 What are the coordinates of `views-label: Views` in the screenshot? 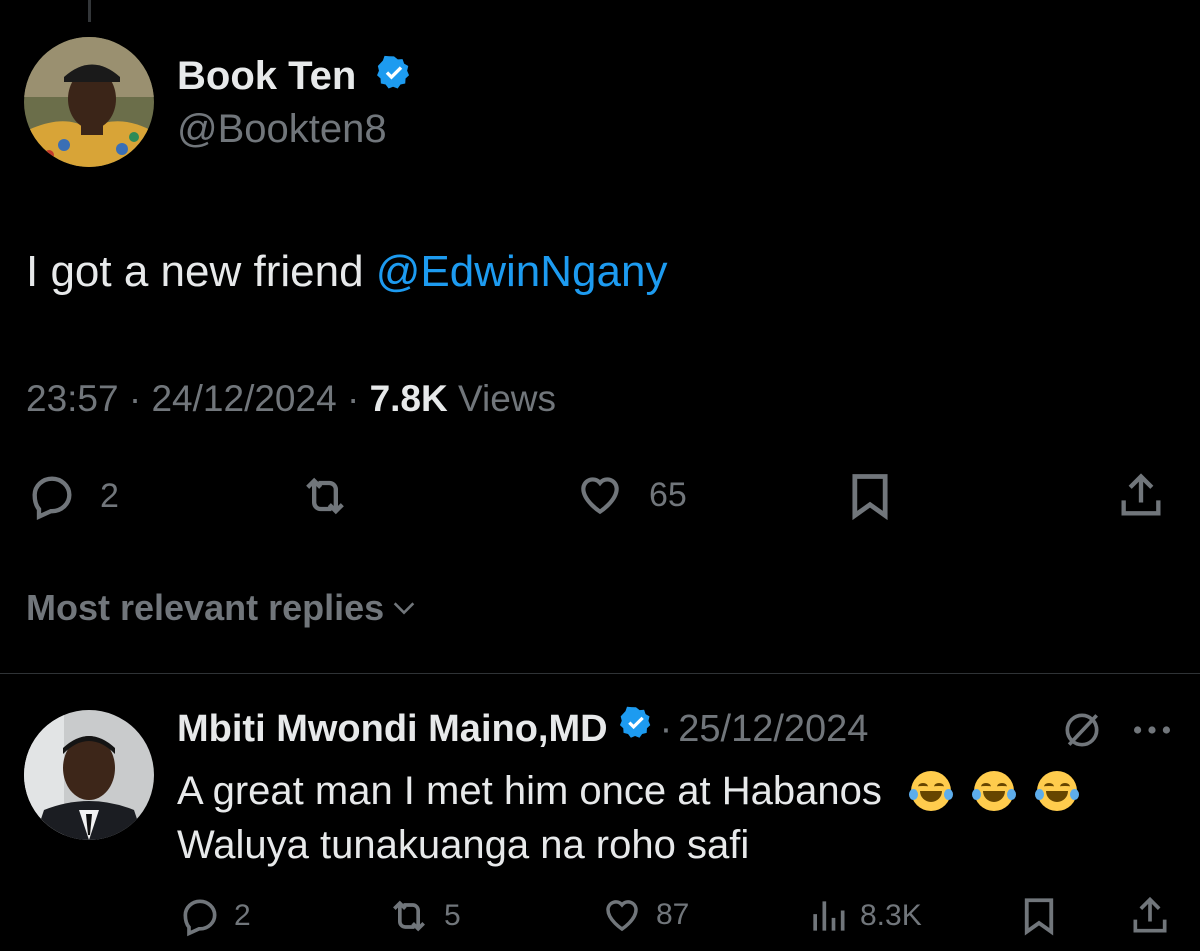 It's located at (507, 398).